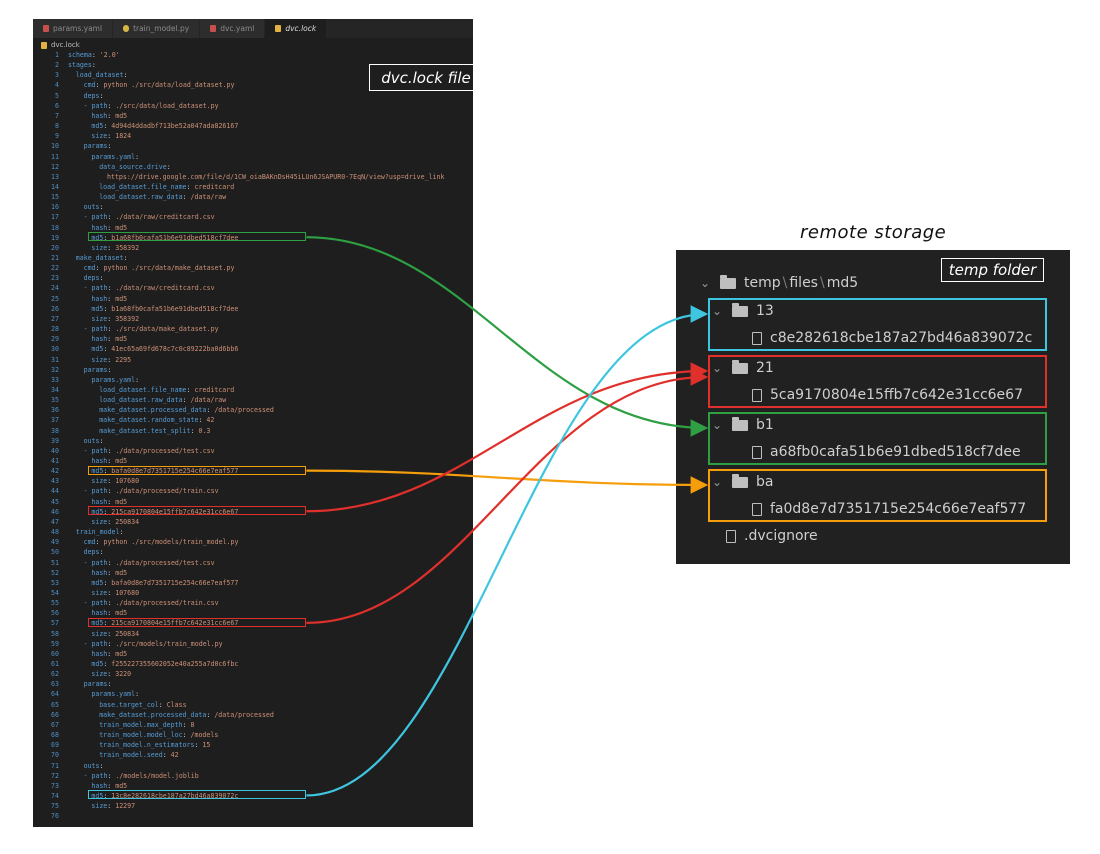 This screenshot has height=854, width=1100. I want to click on yaml-value: ./data/raw/creditcard.csv, so click(165, 217).